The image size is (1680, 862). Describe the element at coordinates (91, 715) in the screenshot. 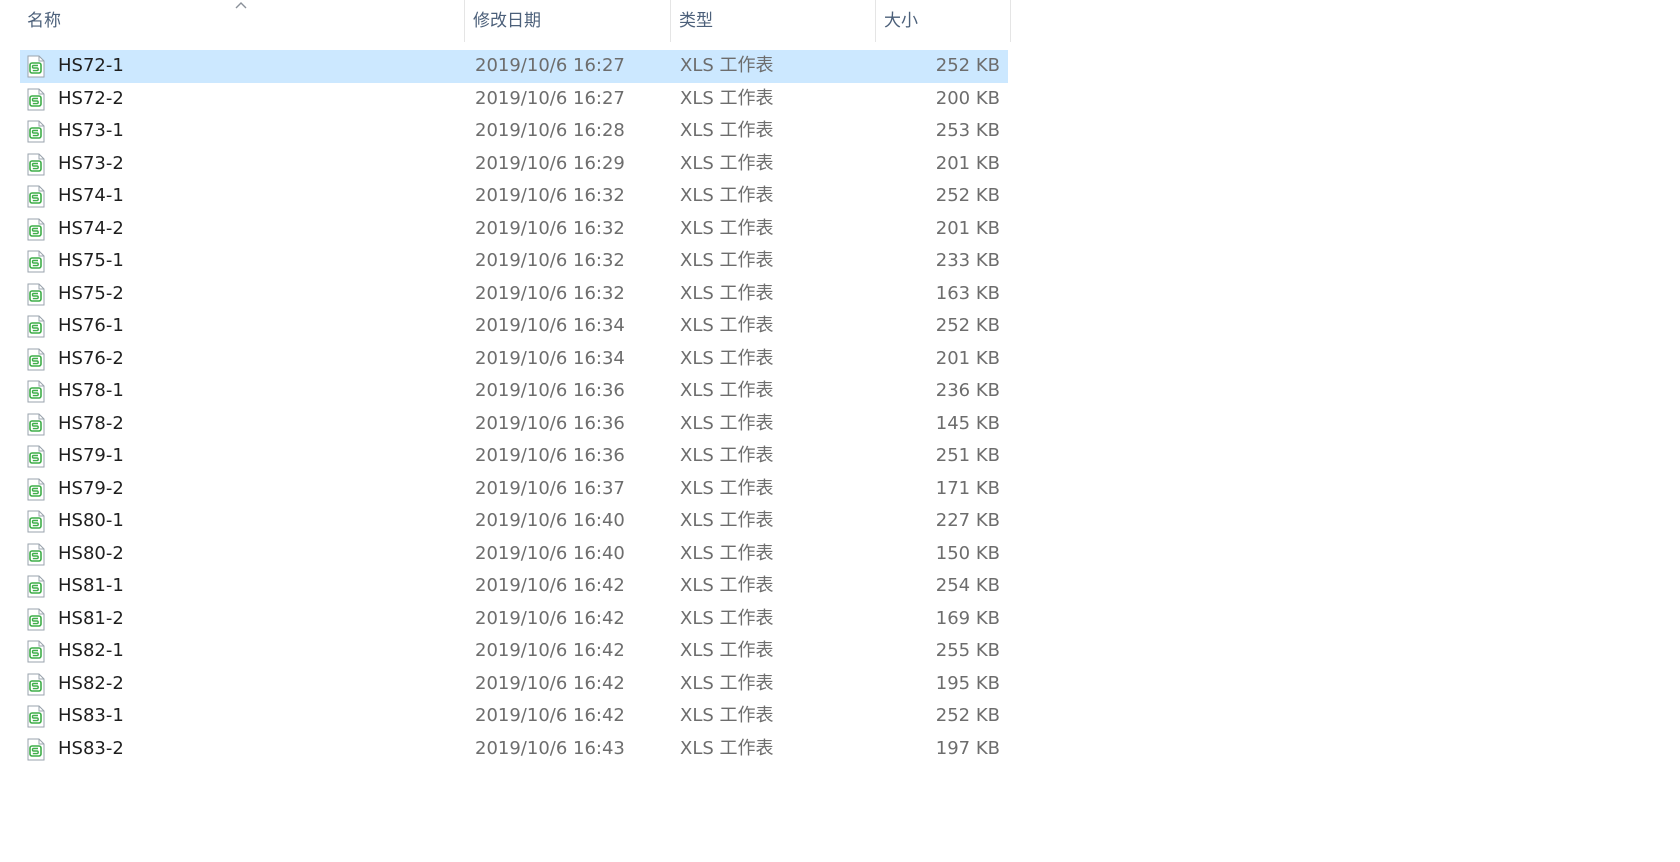

I see `file-name: HS83-1` at that location.